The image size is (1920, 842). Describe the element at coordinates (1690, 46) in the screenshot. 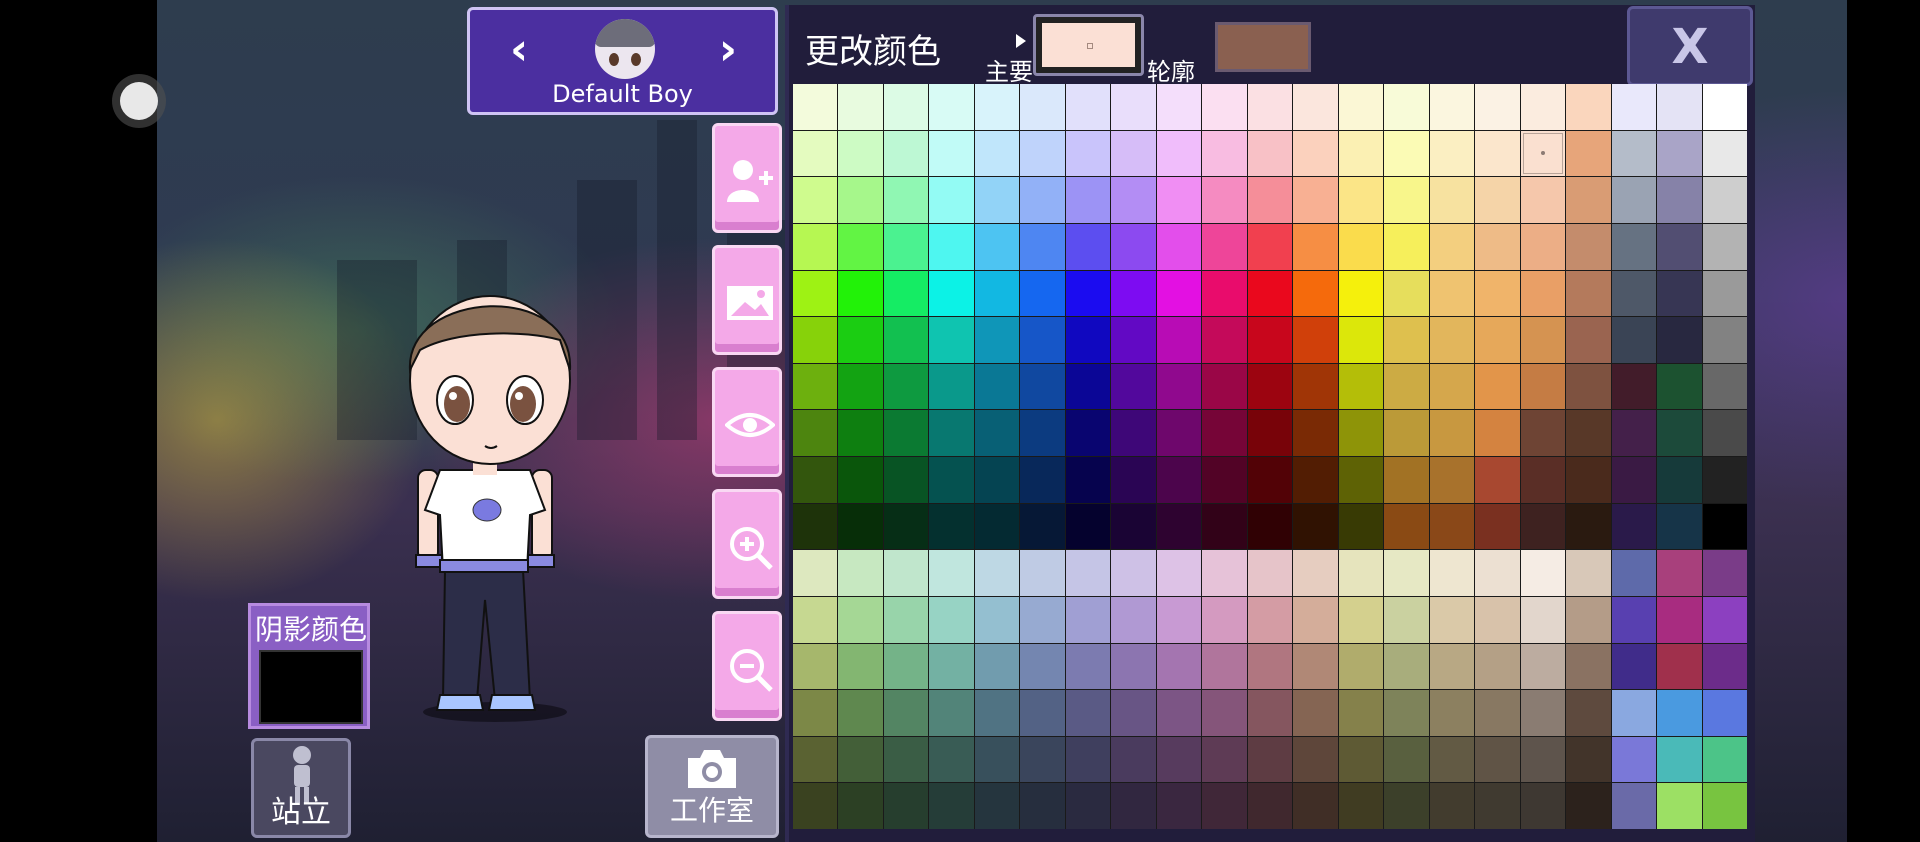

I see `close-button: X` at that location.